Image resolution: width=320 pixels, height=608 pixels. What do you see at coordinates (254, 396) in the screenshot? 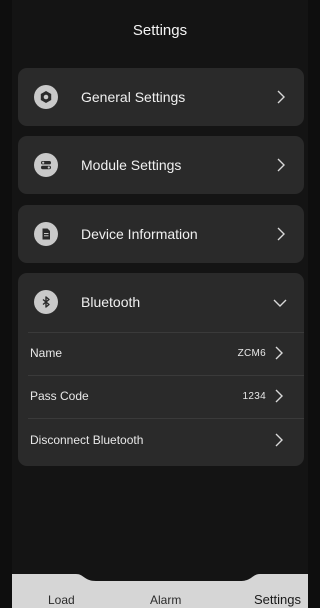
I see `pass-code-value: 1234` at bounding box center [254, 396].